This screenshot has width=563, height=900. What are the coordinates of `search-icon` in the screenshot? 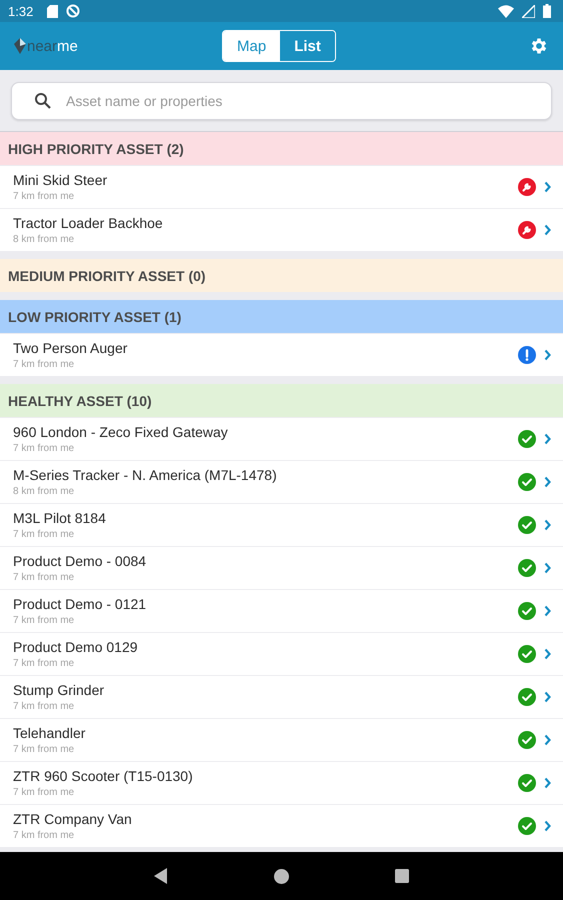 It's located at (43, 101).